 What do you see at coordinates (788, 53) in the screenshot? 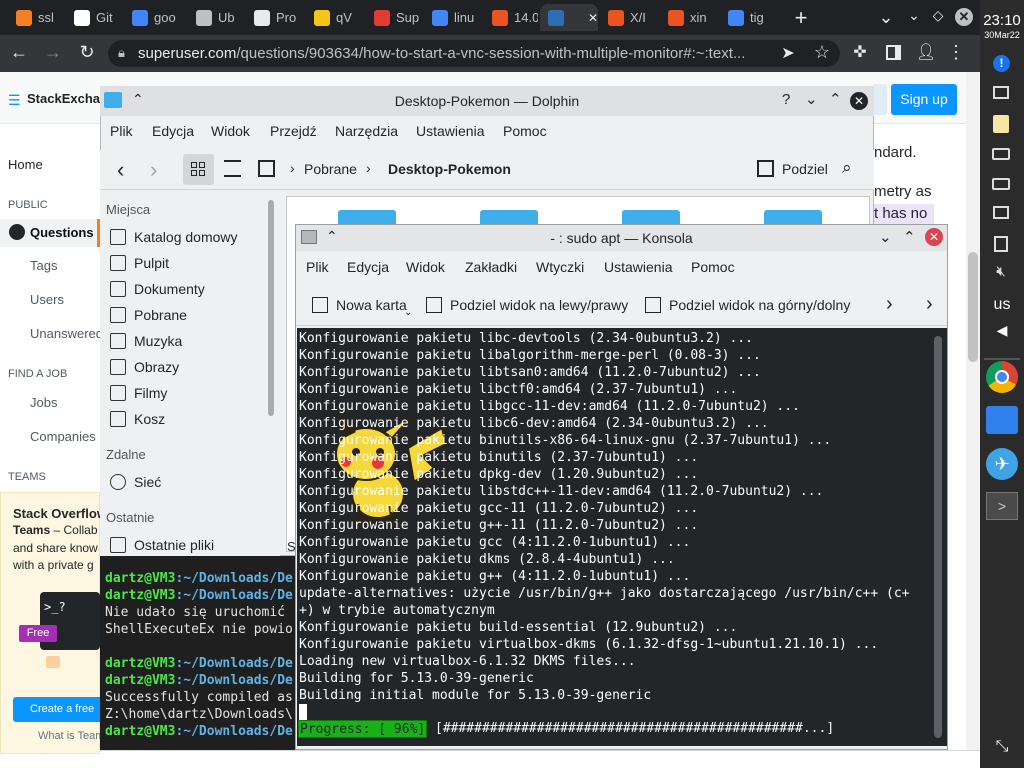
I see `share-arrow-icon: ➤` at bounding box center [788, 53].